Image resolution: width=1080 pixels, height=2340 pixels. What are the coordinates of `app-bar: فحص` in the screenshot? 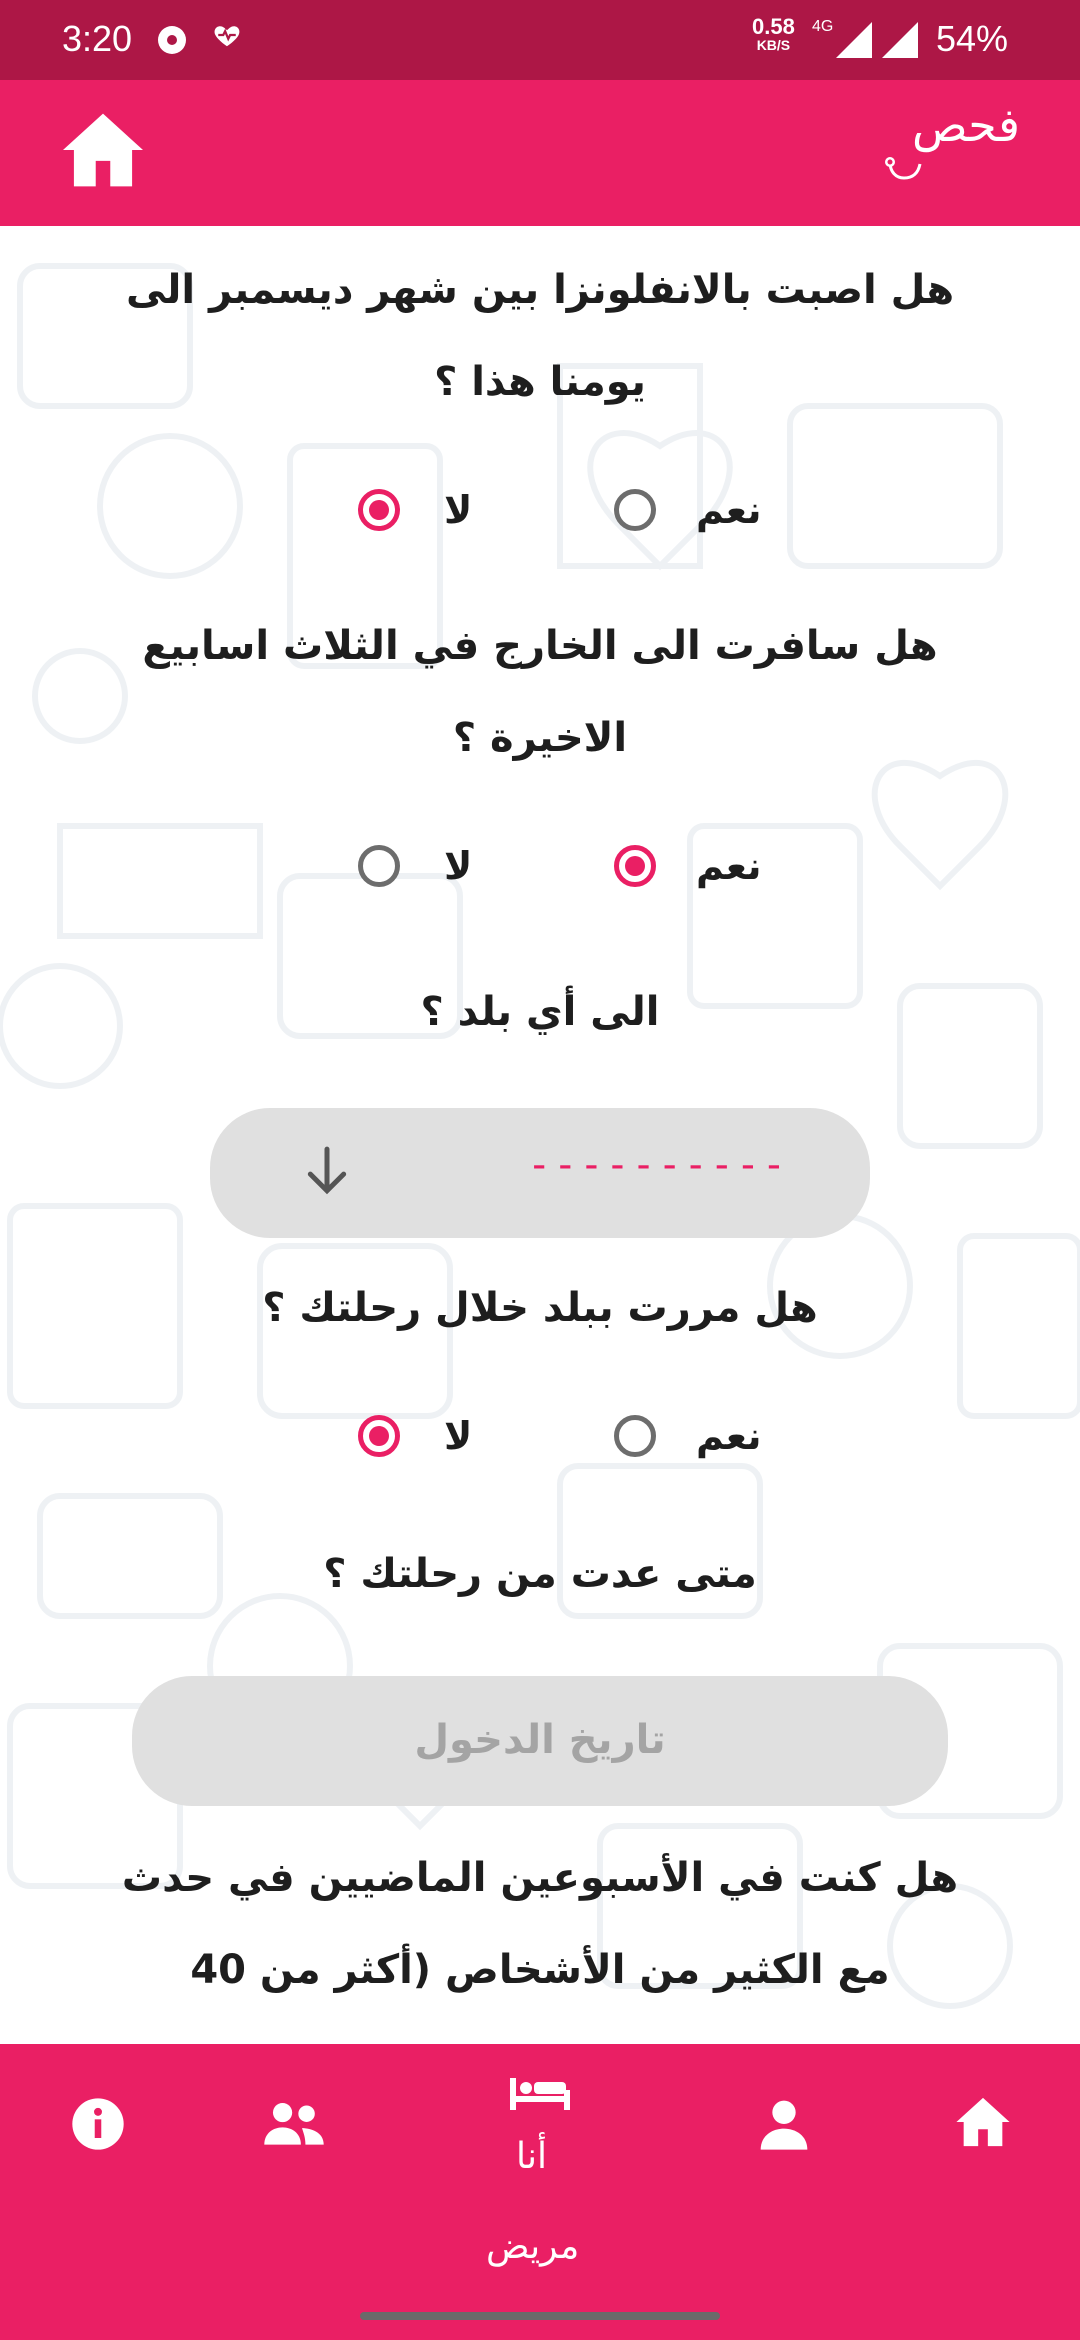 It's located at (540, 153).